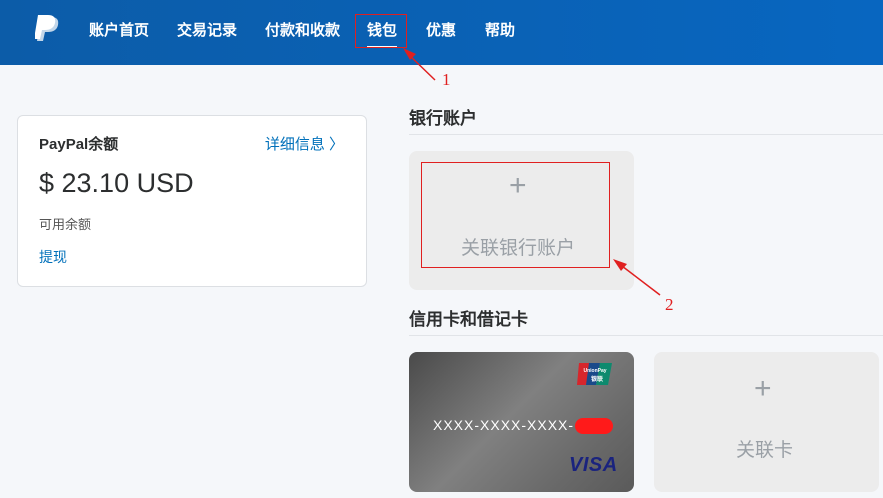  What do you see at coordinates (763, 388) in the screenshot?
I see `plus-icon: +` at bounding box center [763, 388].